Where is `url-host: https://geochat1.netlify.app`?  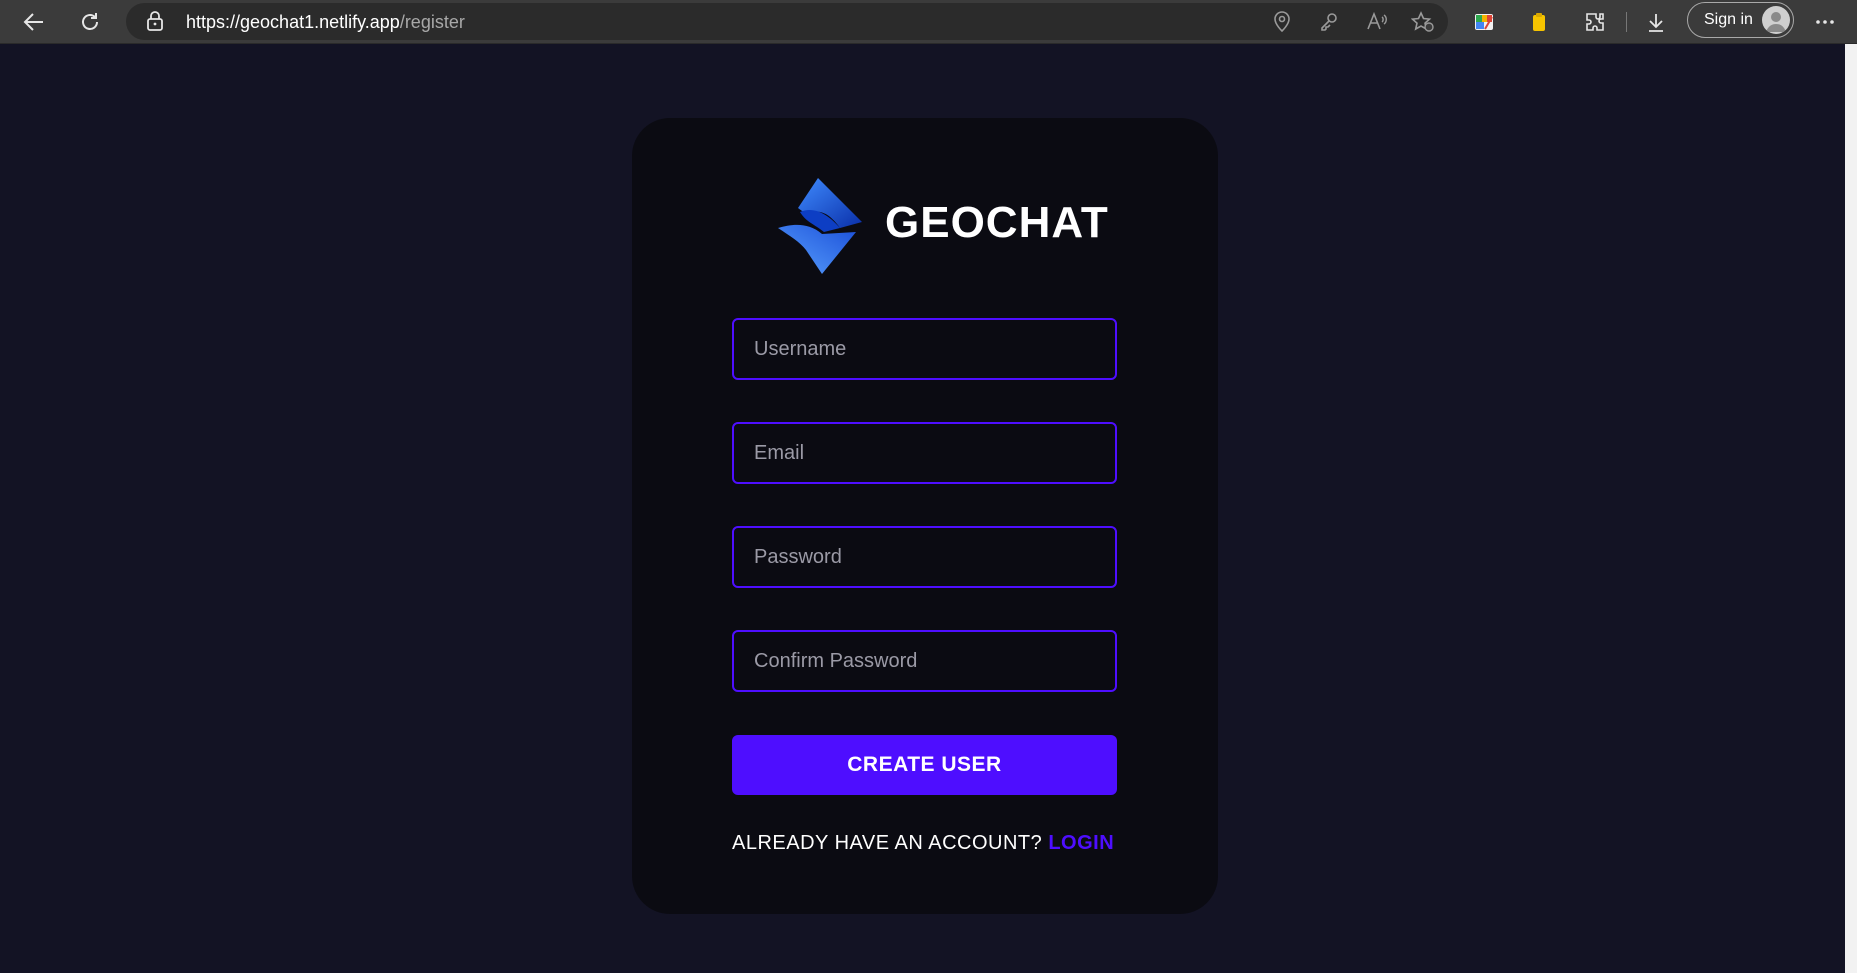
url-host: https://geochat1.netlify.app is located at coordinates (293, 22).